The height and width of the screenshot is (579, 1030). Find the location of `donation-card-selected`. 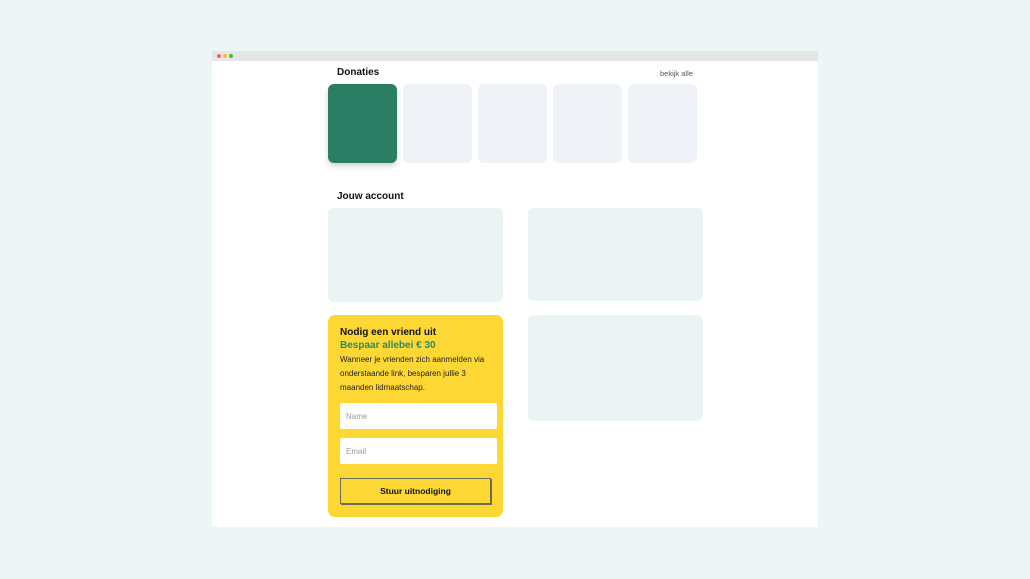

donation-card-selected is located at coordinates (362, 123).